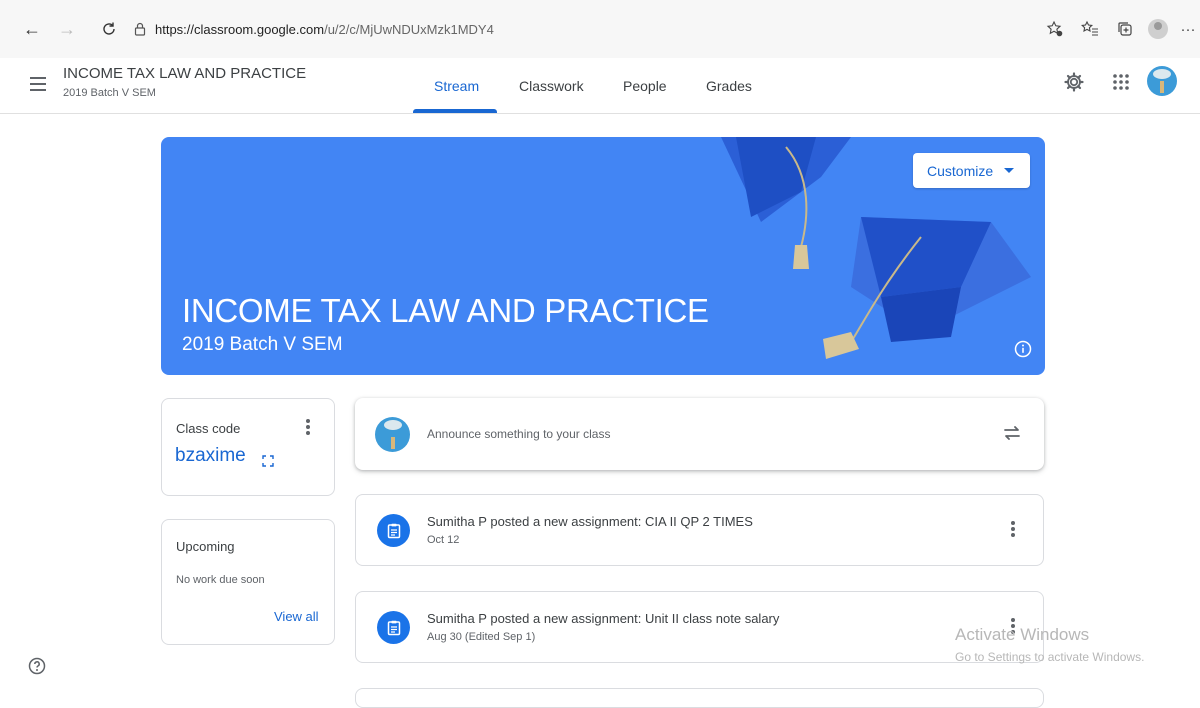 This screenshot has width=1200, height=708. Describe the element at coordinates (699, 698) in the screenshot. I see `stream-post` at that location.